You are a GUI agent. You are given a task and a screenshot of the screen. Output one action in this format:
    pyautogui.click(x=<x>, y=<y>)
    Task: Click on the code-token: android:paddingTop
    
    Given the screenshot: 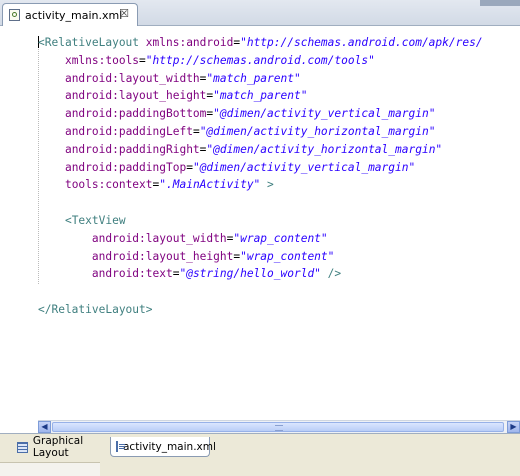 What is the action you would take?
    pyautogui.click(x=125, y=167)
    